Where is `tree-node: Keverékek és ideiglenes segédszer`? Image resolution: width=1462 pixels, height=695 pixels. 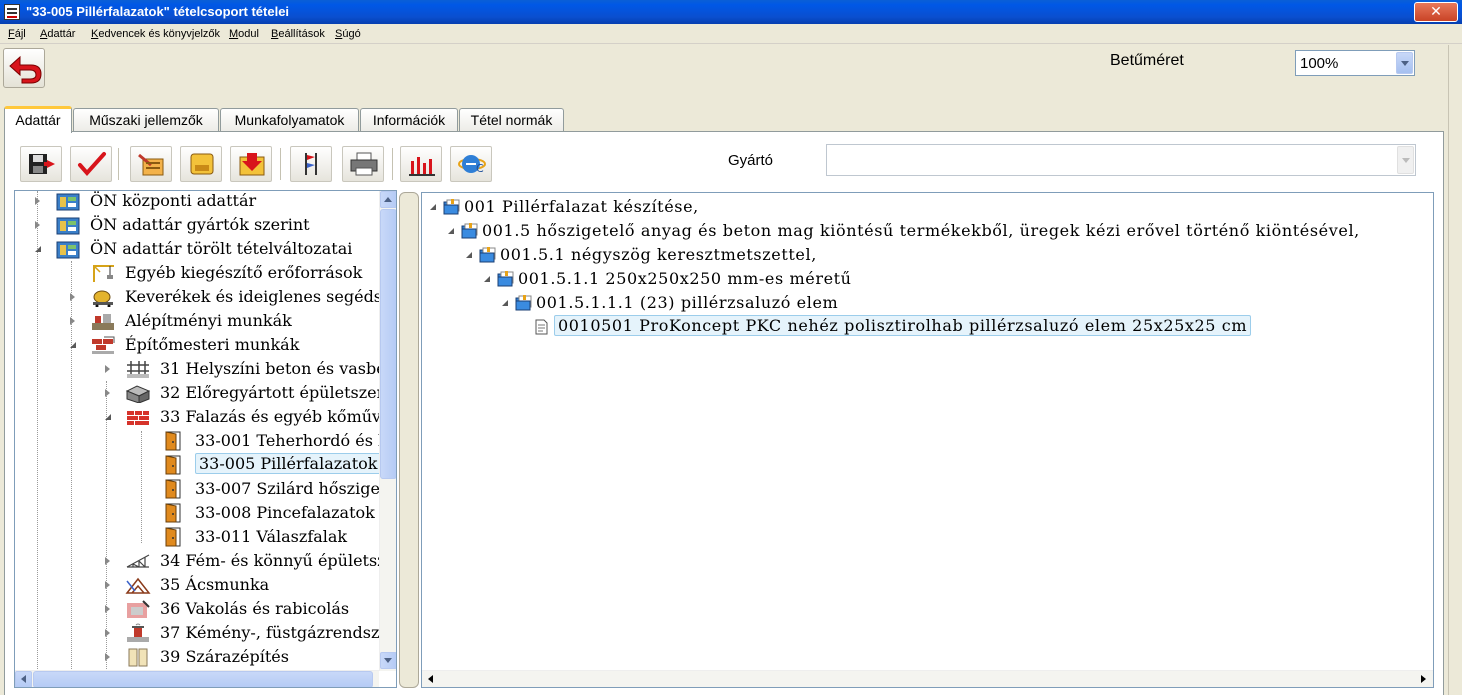
tree-node: Keverékek és ideiglenes segédszer is located at coordinates (205, 298).